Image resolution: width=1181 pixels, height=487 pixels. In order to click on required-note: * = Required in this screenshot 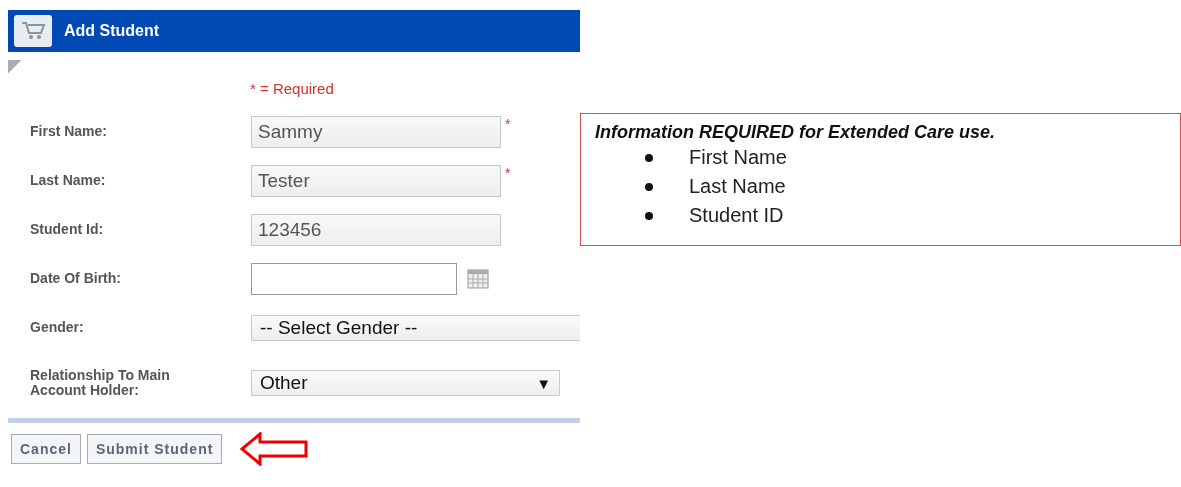, I will do `click(292, 88)`.